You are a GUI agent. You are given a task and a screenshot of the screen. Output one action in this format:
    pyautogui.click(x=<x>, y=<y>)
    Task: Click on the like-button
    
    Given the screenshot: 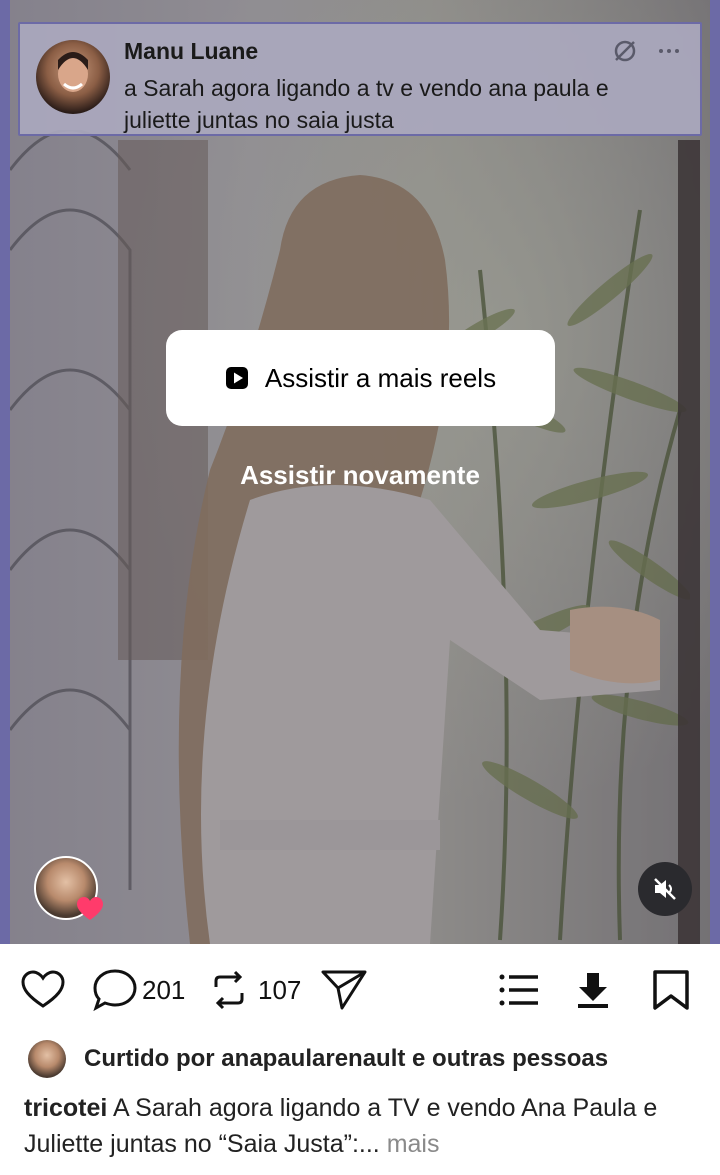 What is the action you would take?
    pyautogui.click(x=43, y=990)
    